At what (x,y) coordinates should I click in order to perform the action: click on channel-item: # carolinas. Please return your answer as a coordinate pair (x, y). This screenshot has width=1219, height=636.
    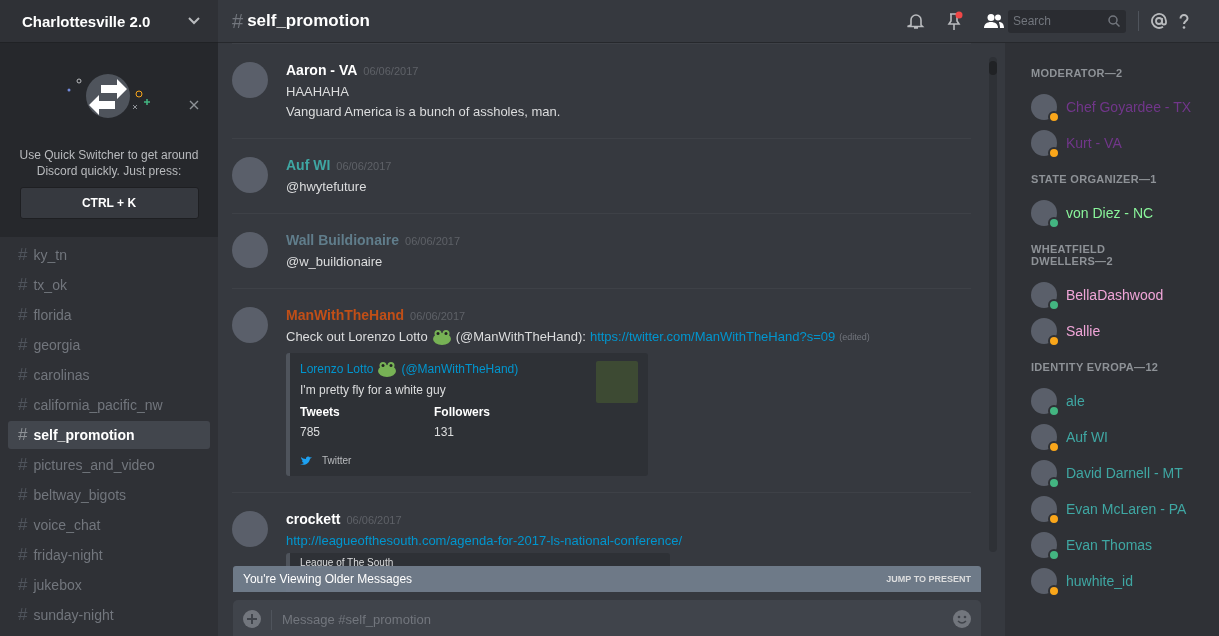
    Looking at the image, I should click on (109, 375).